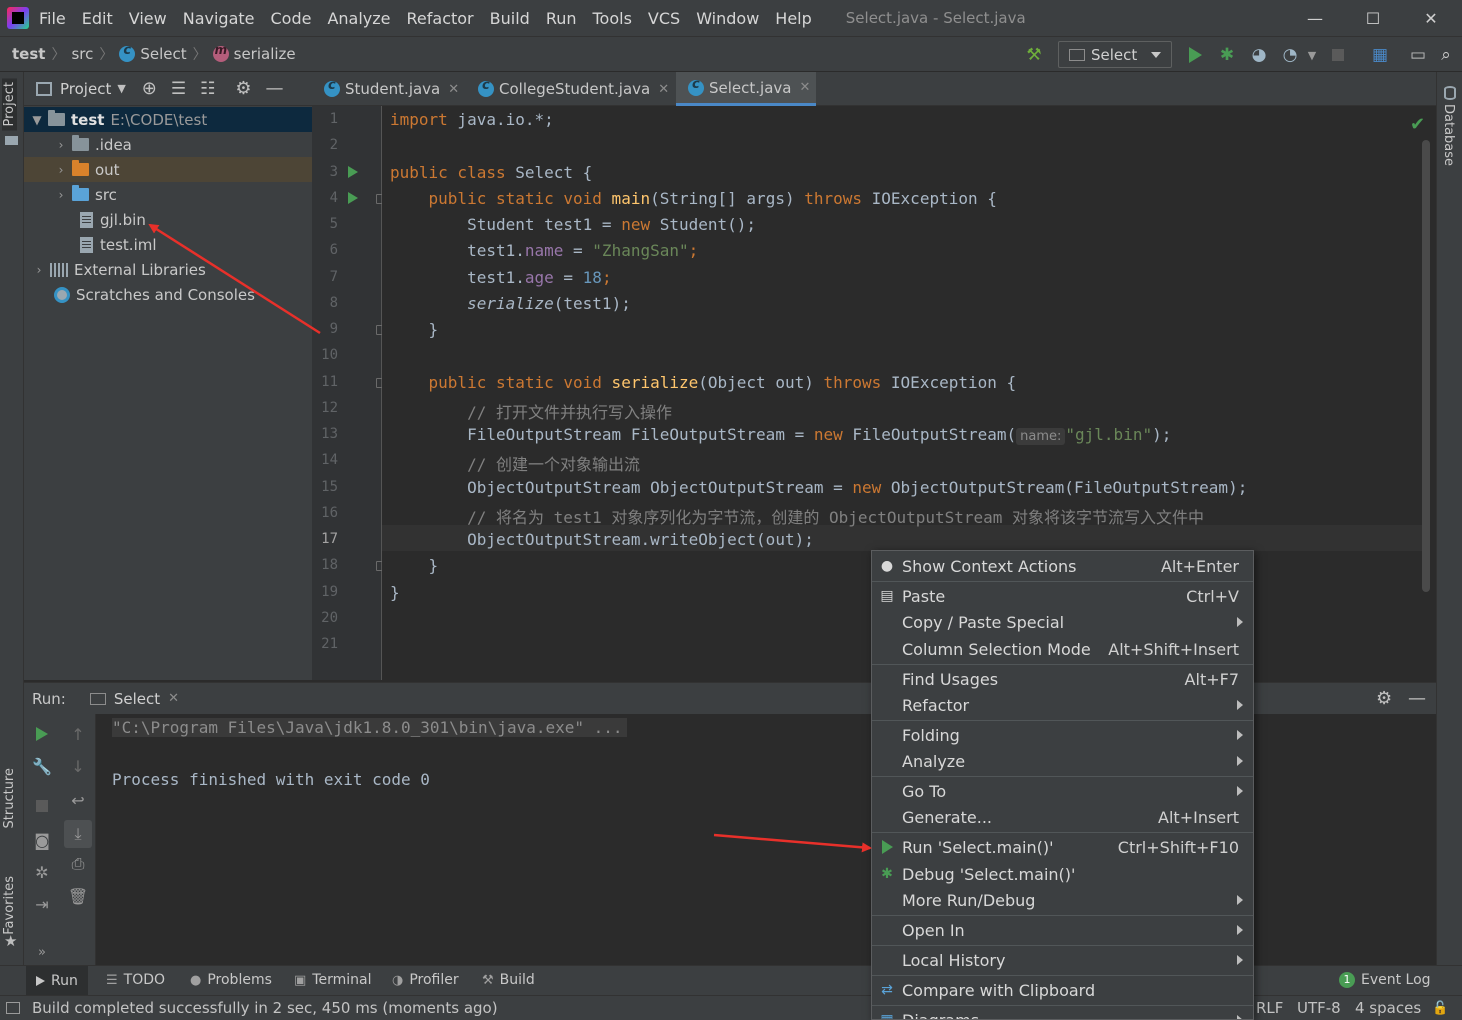 This screenshot has height=1020, width=1462. What do you see at coordinates (78, 800) in the screenshot?
I see `soft-wrap-icon: ↩` at bounding box center [78, 800].